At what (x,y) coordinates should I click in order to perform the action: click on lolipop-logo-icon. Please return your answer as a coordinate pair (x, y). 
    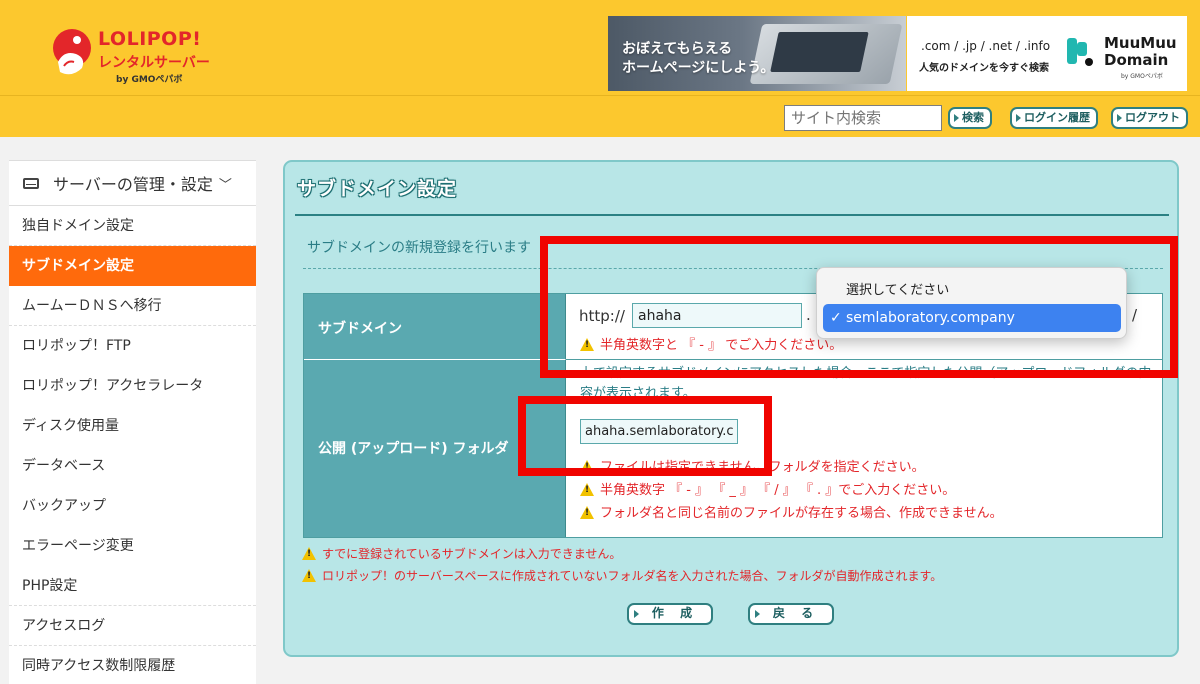
    Looking at the image, I should click on (72, 52).